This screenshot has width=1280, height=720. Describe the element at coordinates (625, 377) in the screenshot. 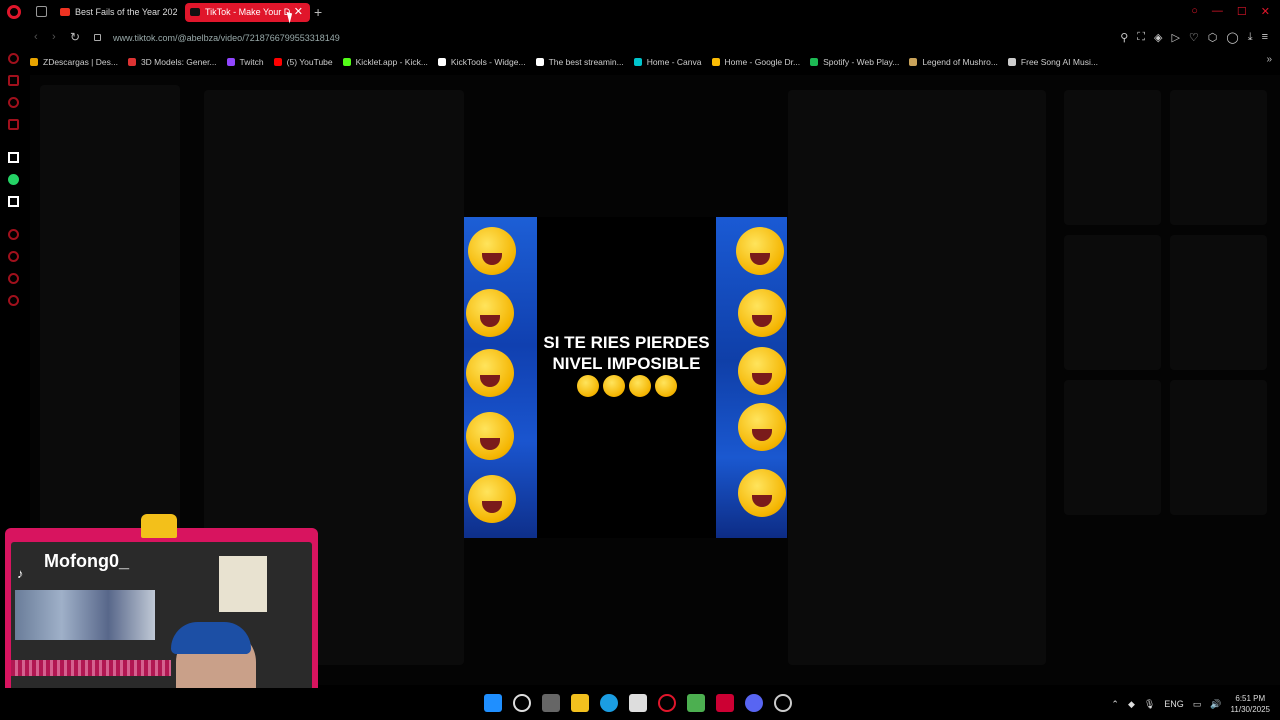

I see `video-player: SI TE RIES PIERDES NIVEL IMPOSIBLE` at that location.